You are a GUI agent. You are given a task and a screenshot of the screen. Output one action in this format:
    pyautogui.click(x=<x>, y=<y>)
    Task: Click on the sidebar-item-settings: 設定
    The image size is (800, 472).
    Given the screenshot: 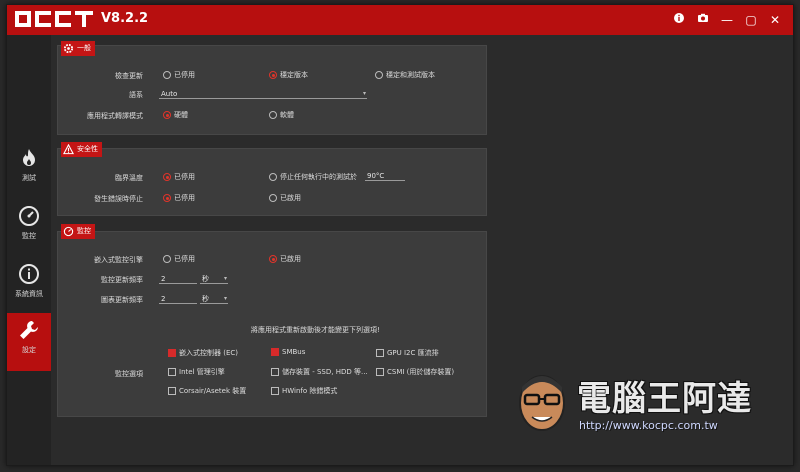 What is the action you would take?
    pyautogui.click(x=29, y=342)
    